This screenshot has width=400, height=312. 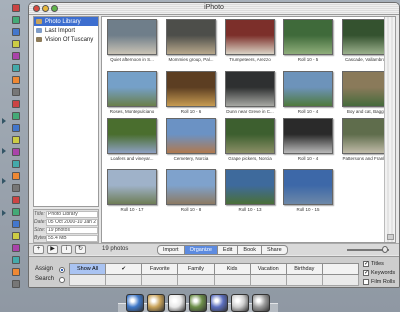 I want to click on trash-icon, so click(x=261, y=303).